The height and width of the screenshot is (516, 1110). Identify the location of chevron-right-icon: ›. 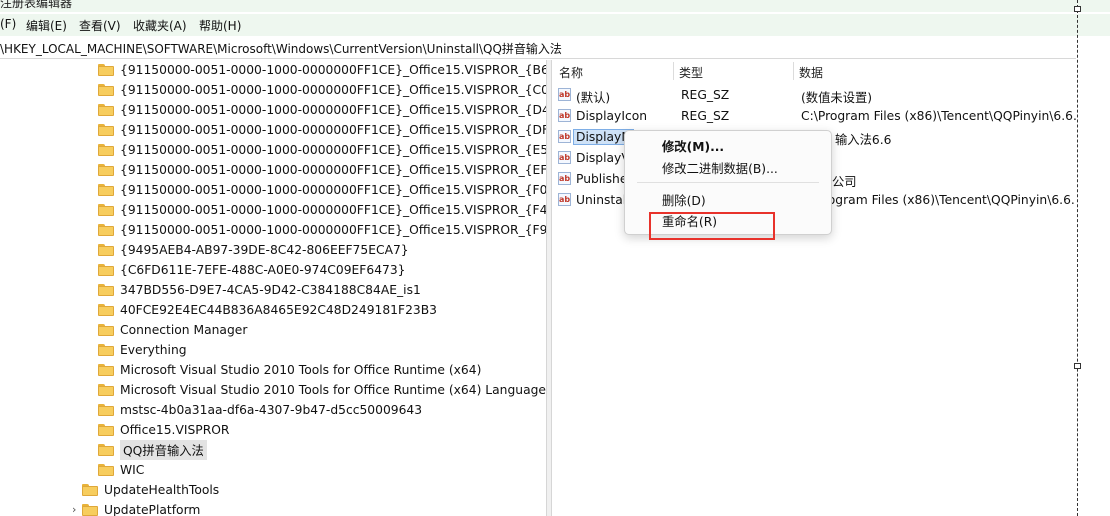
(74, 509).